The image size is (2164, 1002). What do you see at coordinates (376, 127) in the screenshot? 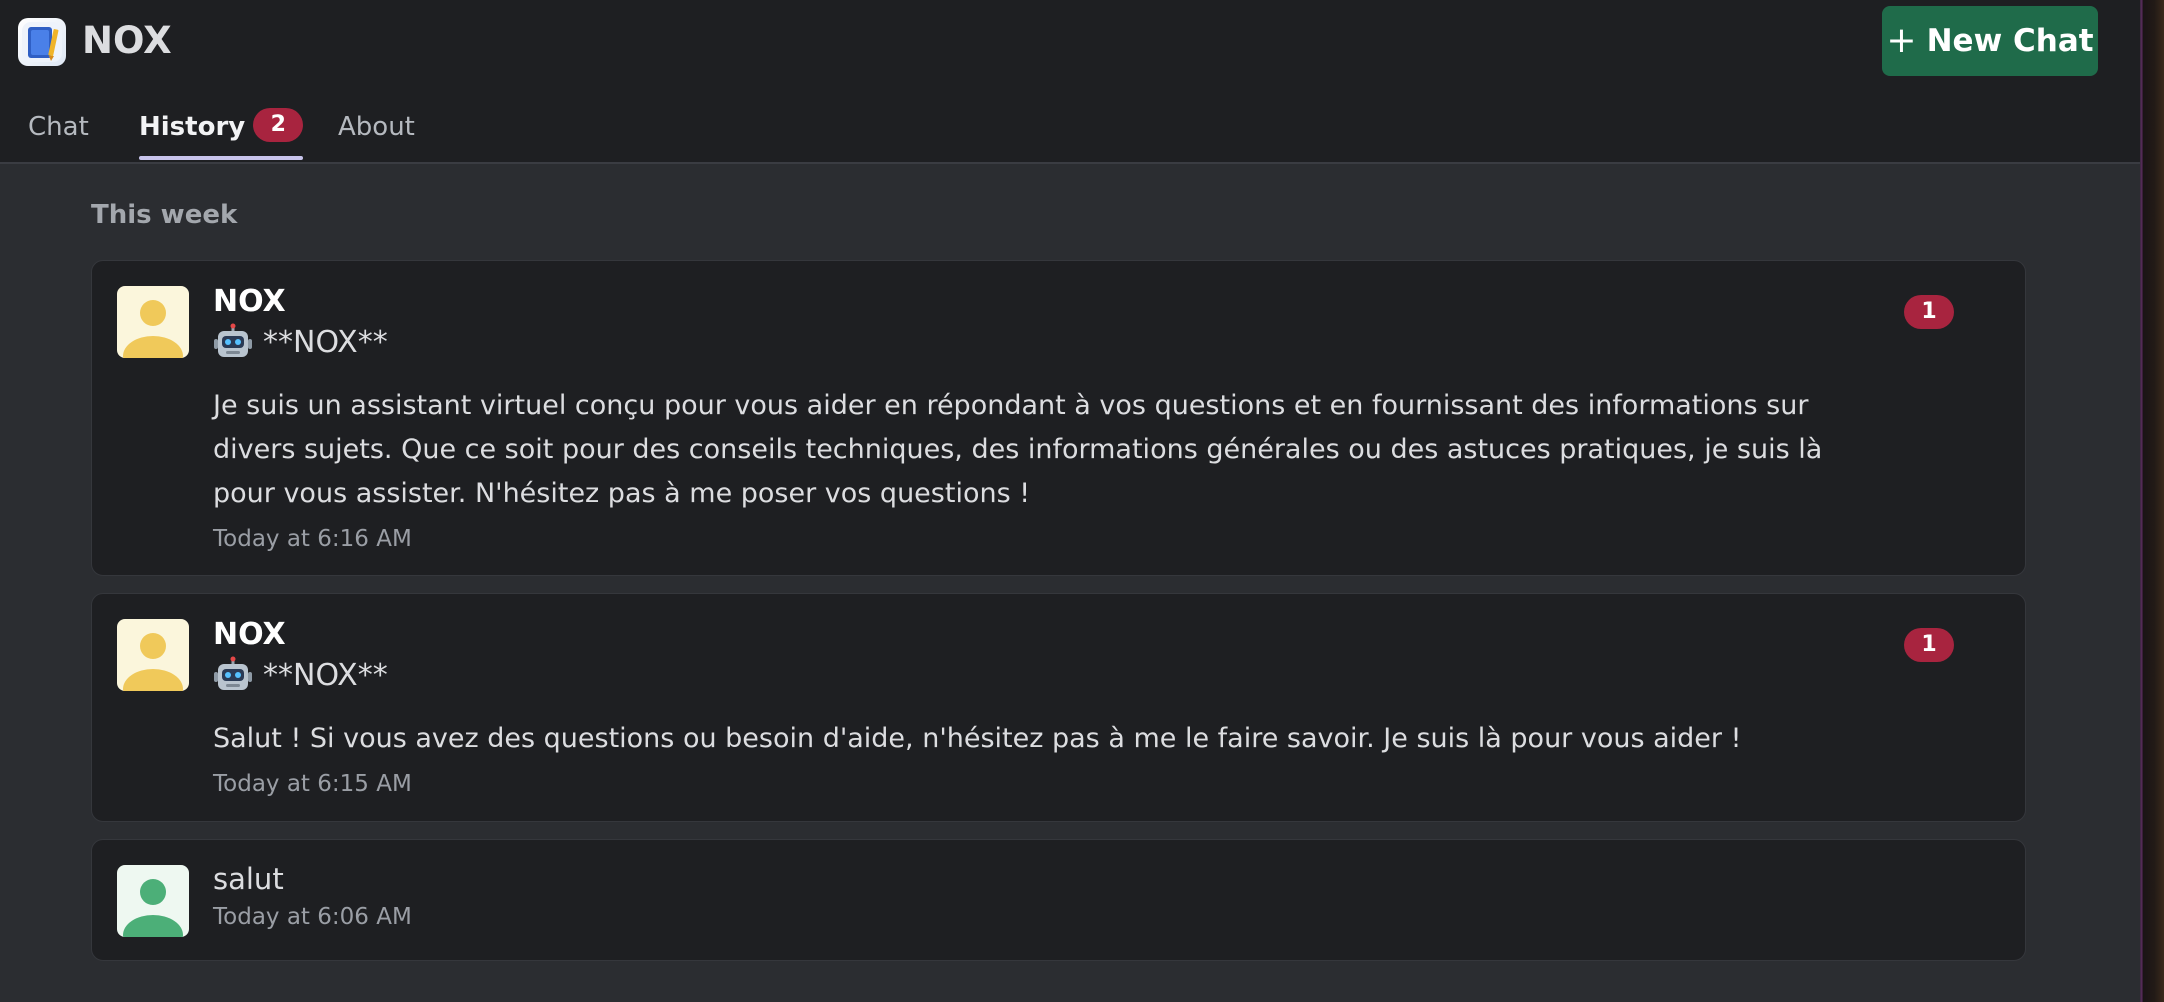
I see `tab-label: About` at bounding box center [376, 127].